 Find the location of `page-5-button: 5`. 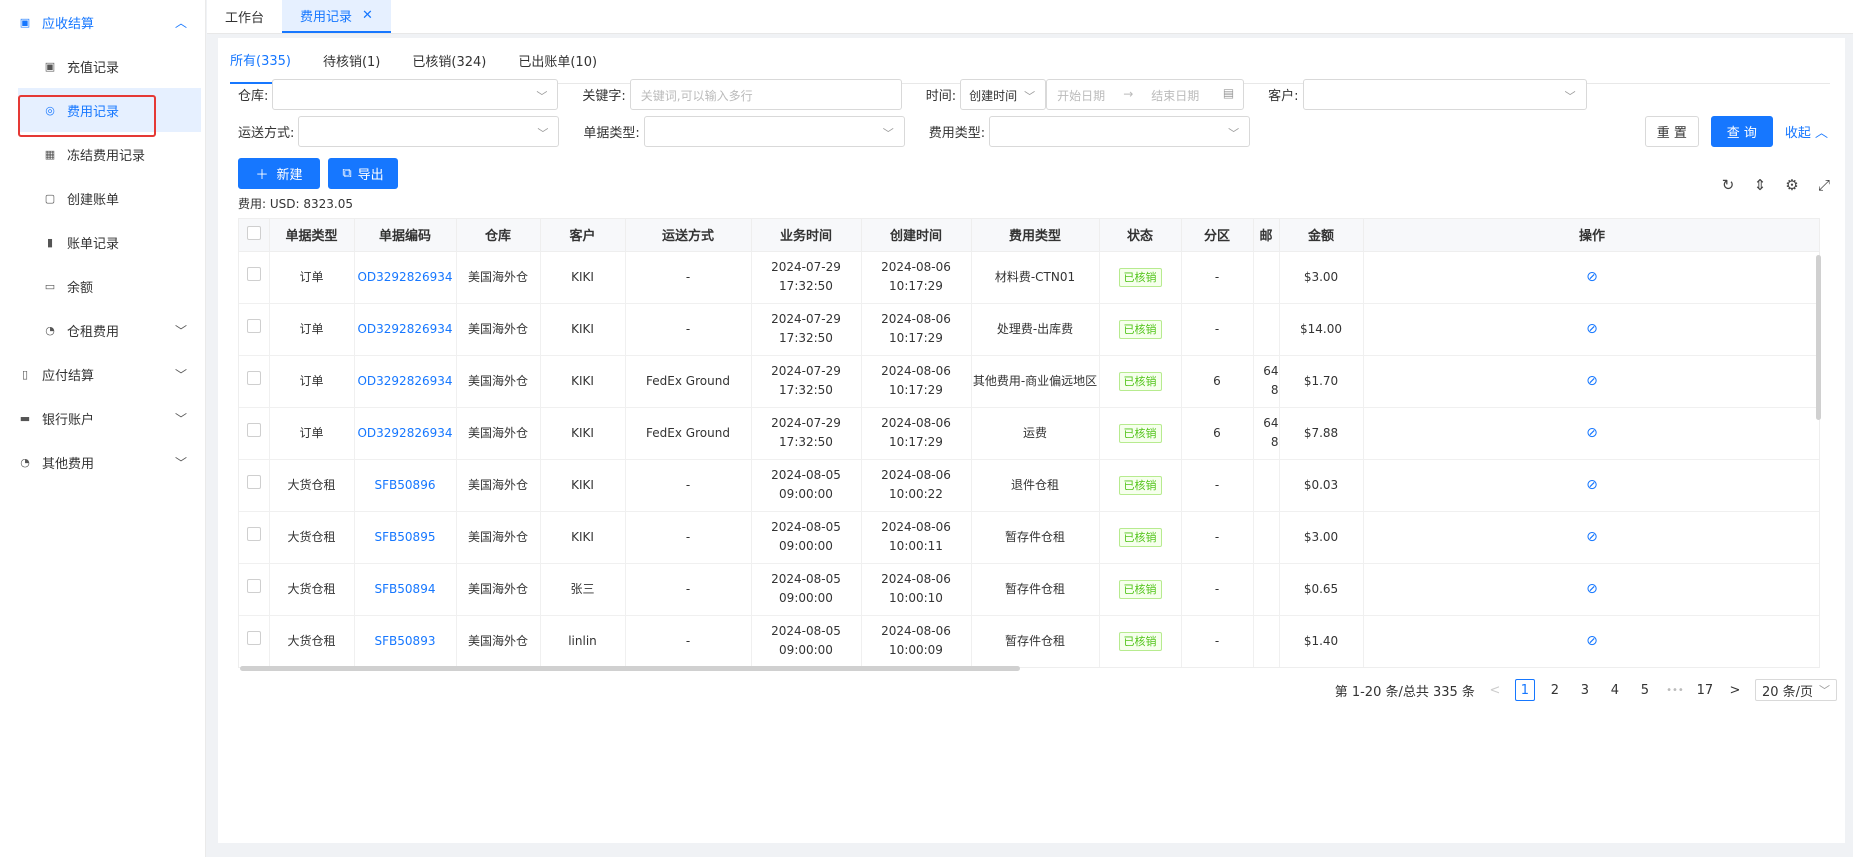

page-5-button: 5 is located at coordinates (1645, 690).